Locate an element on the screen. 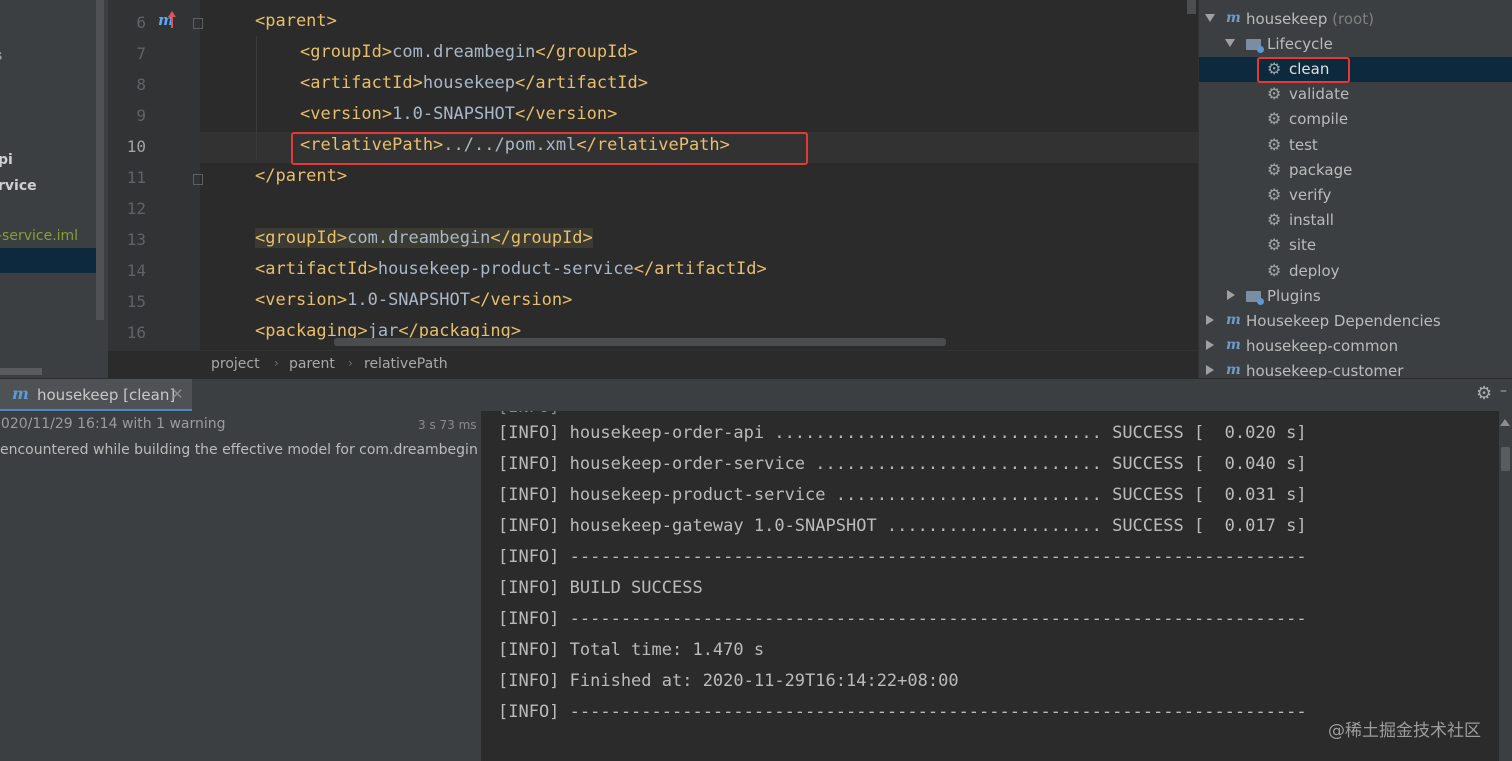 This screenshot has height=761, width=1512. lifecycle-goal-validate: ⚙ validate is located at coordinates (1355, 94).